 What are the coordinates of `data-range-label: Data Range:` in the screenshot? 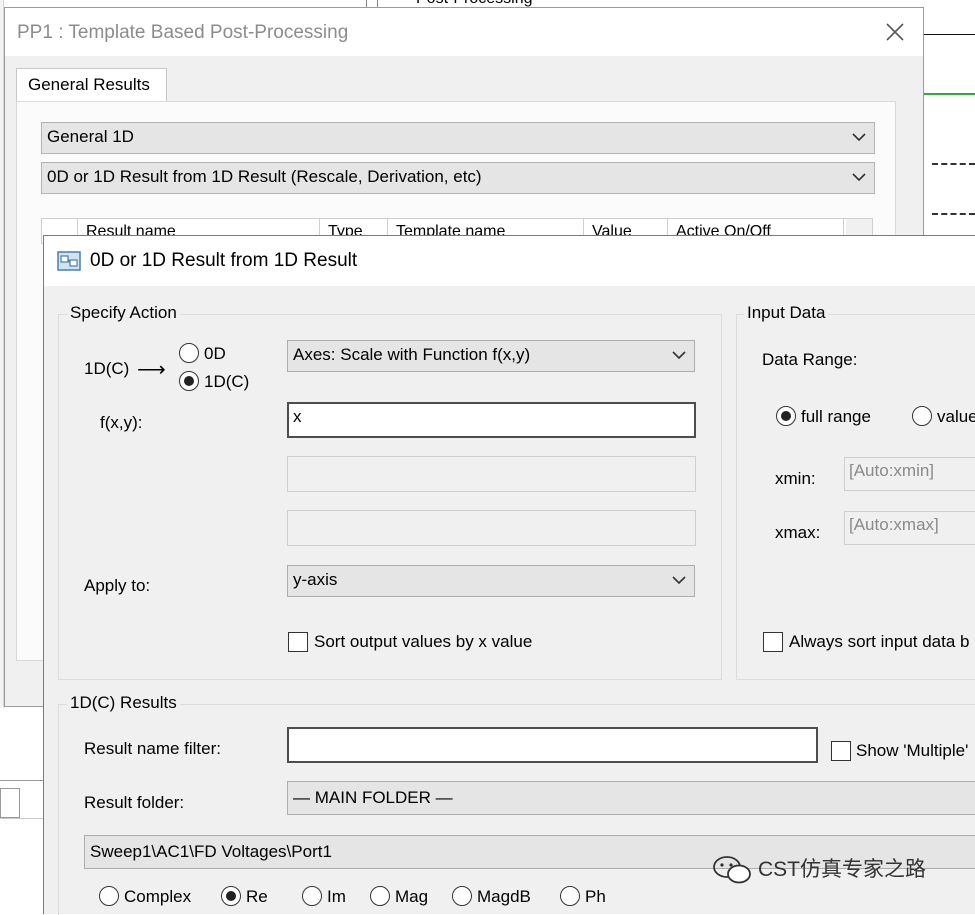 It's located at (810, 359).